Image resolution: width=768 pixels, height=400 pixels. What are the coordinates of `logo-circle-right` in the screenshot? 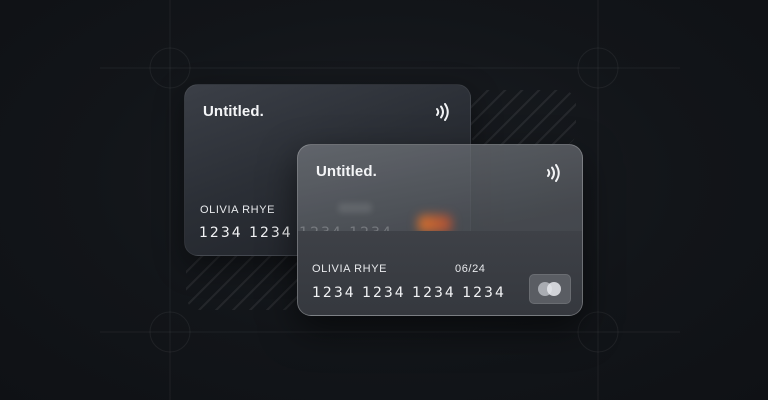 It's located at (554, 289).